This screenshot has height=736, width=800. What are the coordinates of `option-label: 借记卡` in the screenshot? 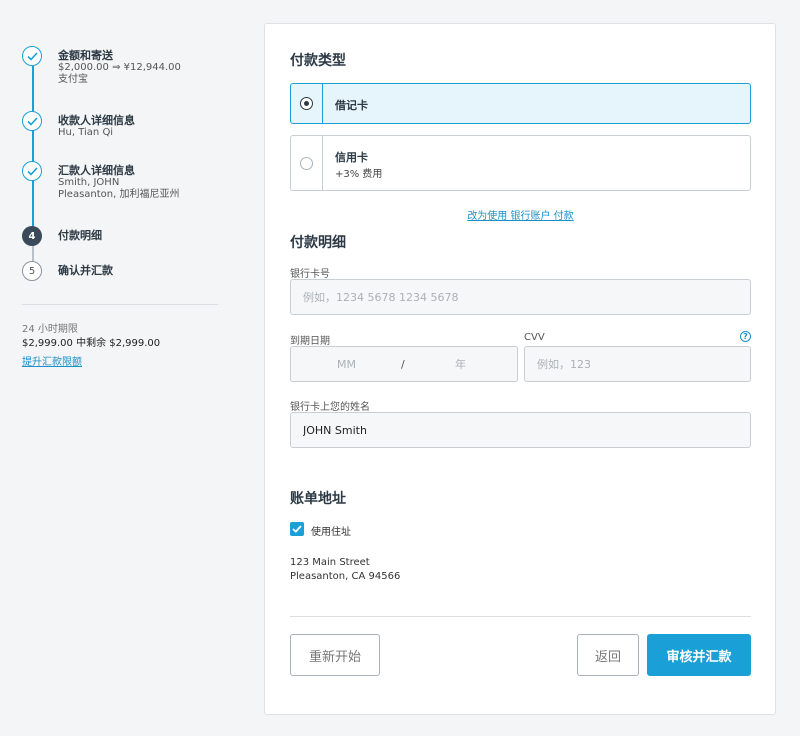 It's located at (351, 105).